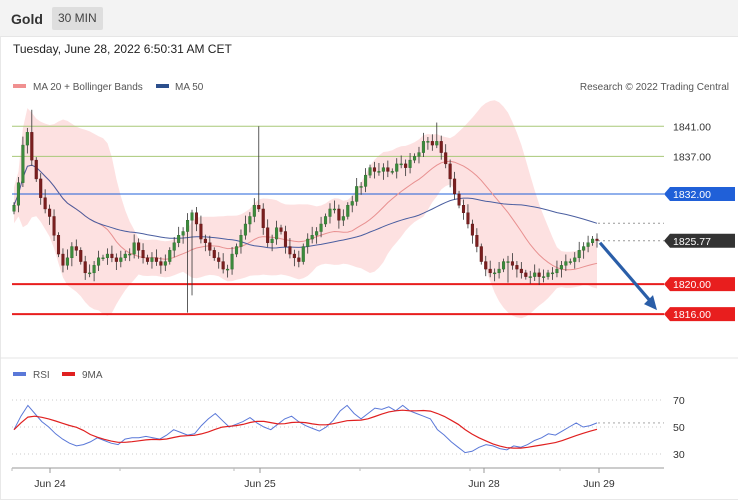 The height and width of the screenshot is (500, 738). I want to click on rsi-ma-line, so click(305, 429).